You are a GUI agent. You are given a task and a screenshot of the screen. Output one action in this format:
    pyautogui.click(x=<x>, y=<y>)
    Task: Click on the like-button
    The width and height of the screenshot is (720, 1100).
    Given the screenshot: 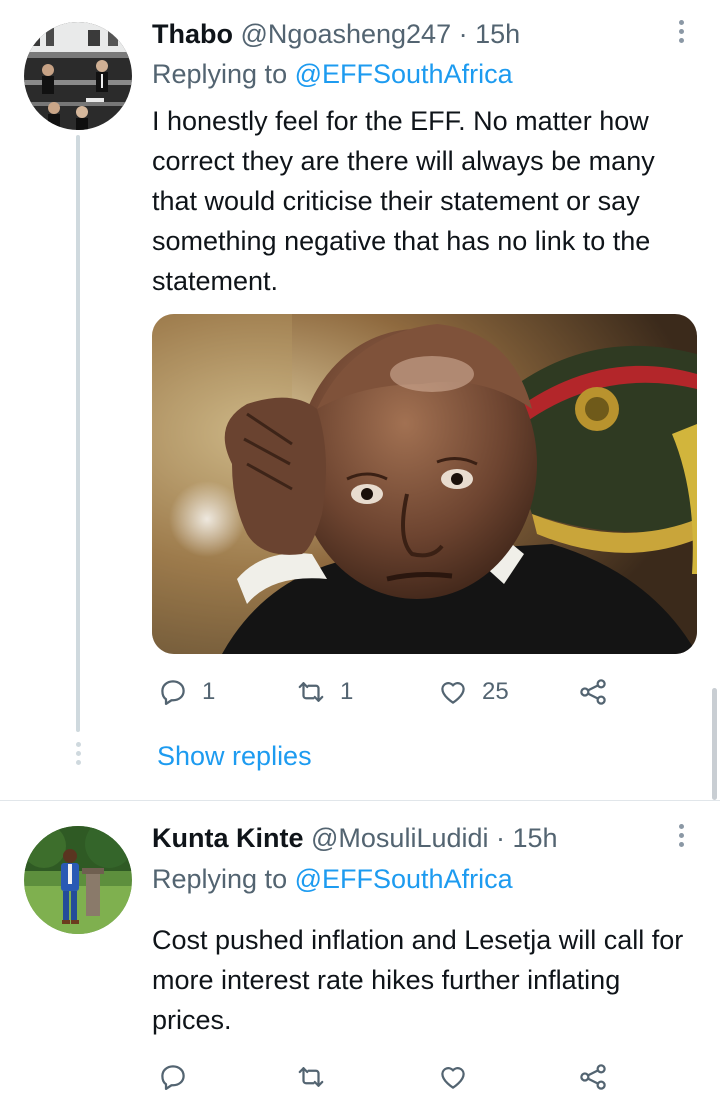 What is the action you would take?
    pyautogui.click(x=453, y=1077)
    